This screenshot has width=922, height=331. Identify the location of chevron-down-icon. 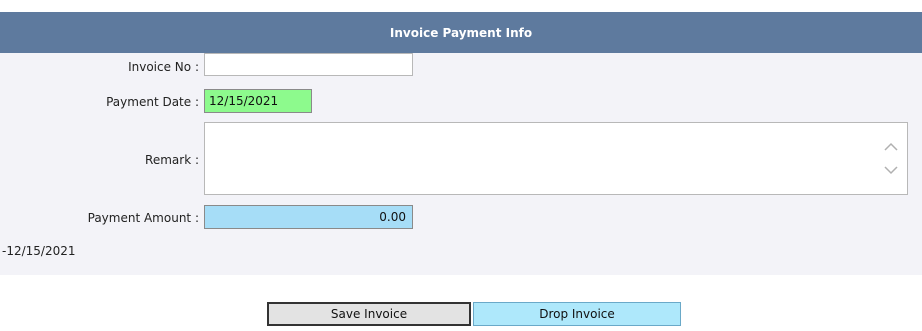
(891, 170).